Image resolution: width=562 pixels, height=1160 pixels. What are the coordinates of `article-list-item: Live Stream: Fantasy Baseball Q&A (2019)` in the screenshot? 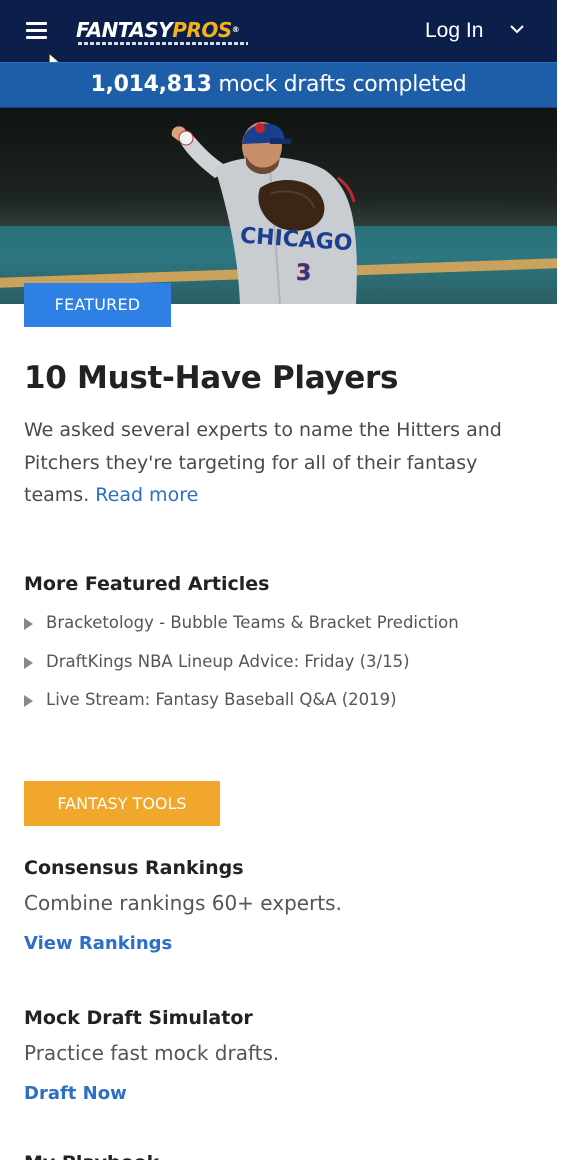 It's located at (241, 705).